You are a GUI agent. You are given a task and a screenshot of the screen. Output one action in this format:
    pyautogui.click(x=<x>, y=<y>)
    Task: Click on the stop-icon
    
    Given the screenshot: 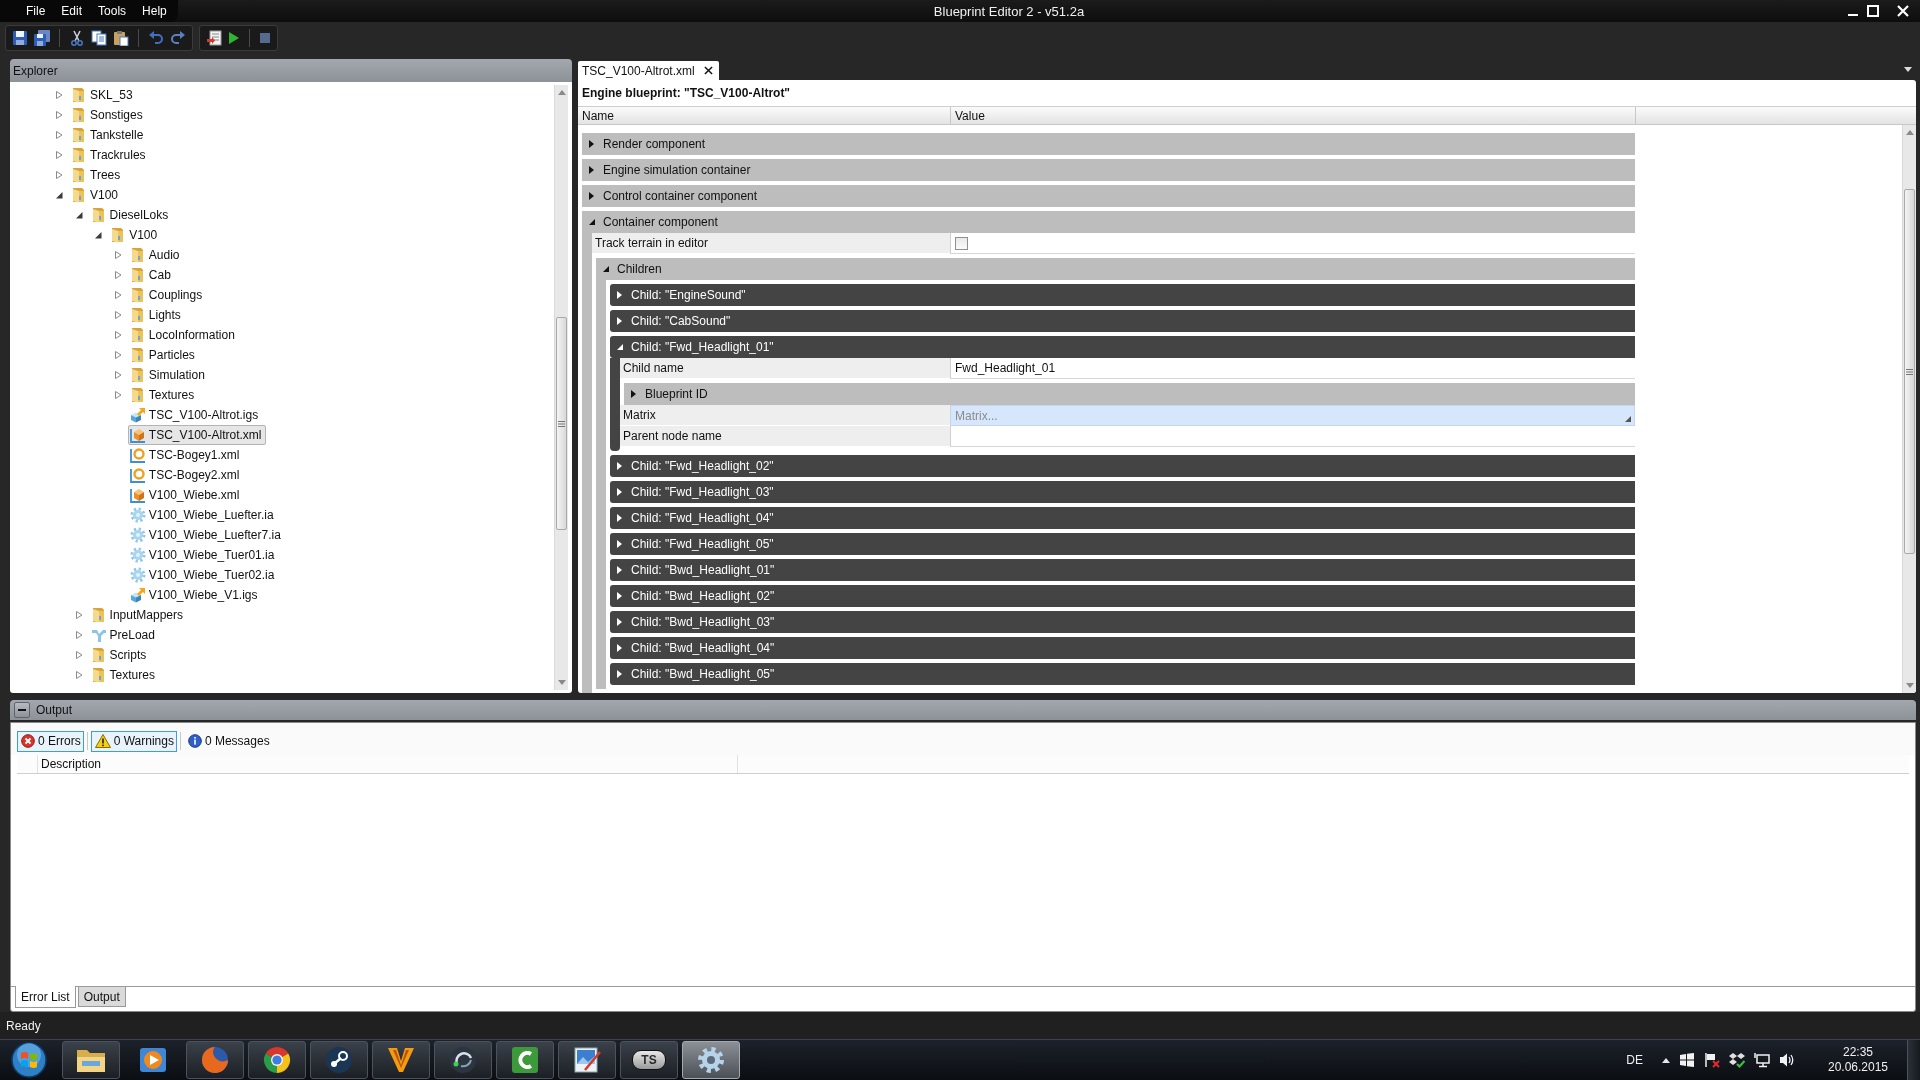 What is the action you would take?
    pyautogui.click(x=265, y=38)
    